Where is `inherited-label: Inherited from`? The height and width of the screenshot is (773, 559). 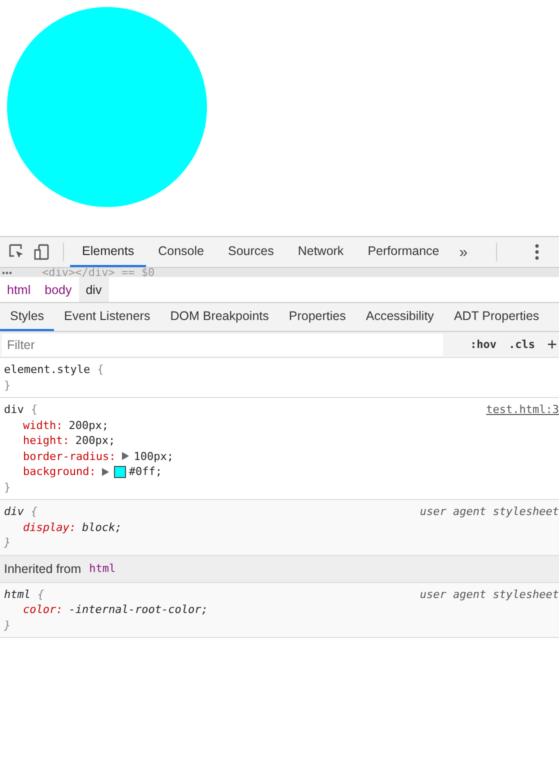 inherited-label: Inherited from is located at coordinates (43, 569).